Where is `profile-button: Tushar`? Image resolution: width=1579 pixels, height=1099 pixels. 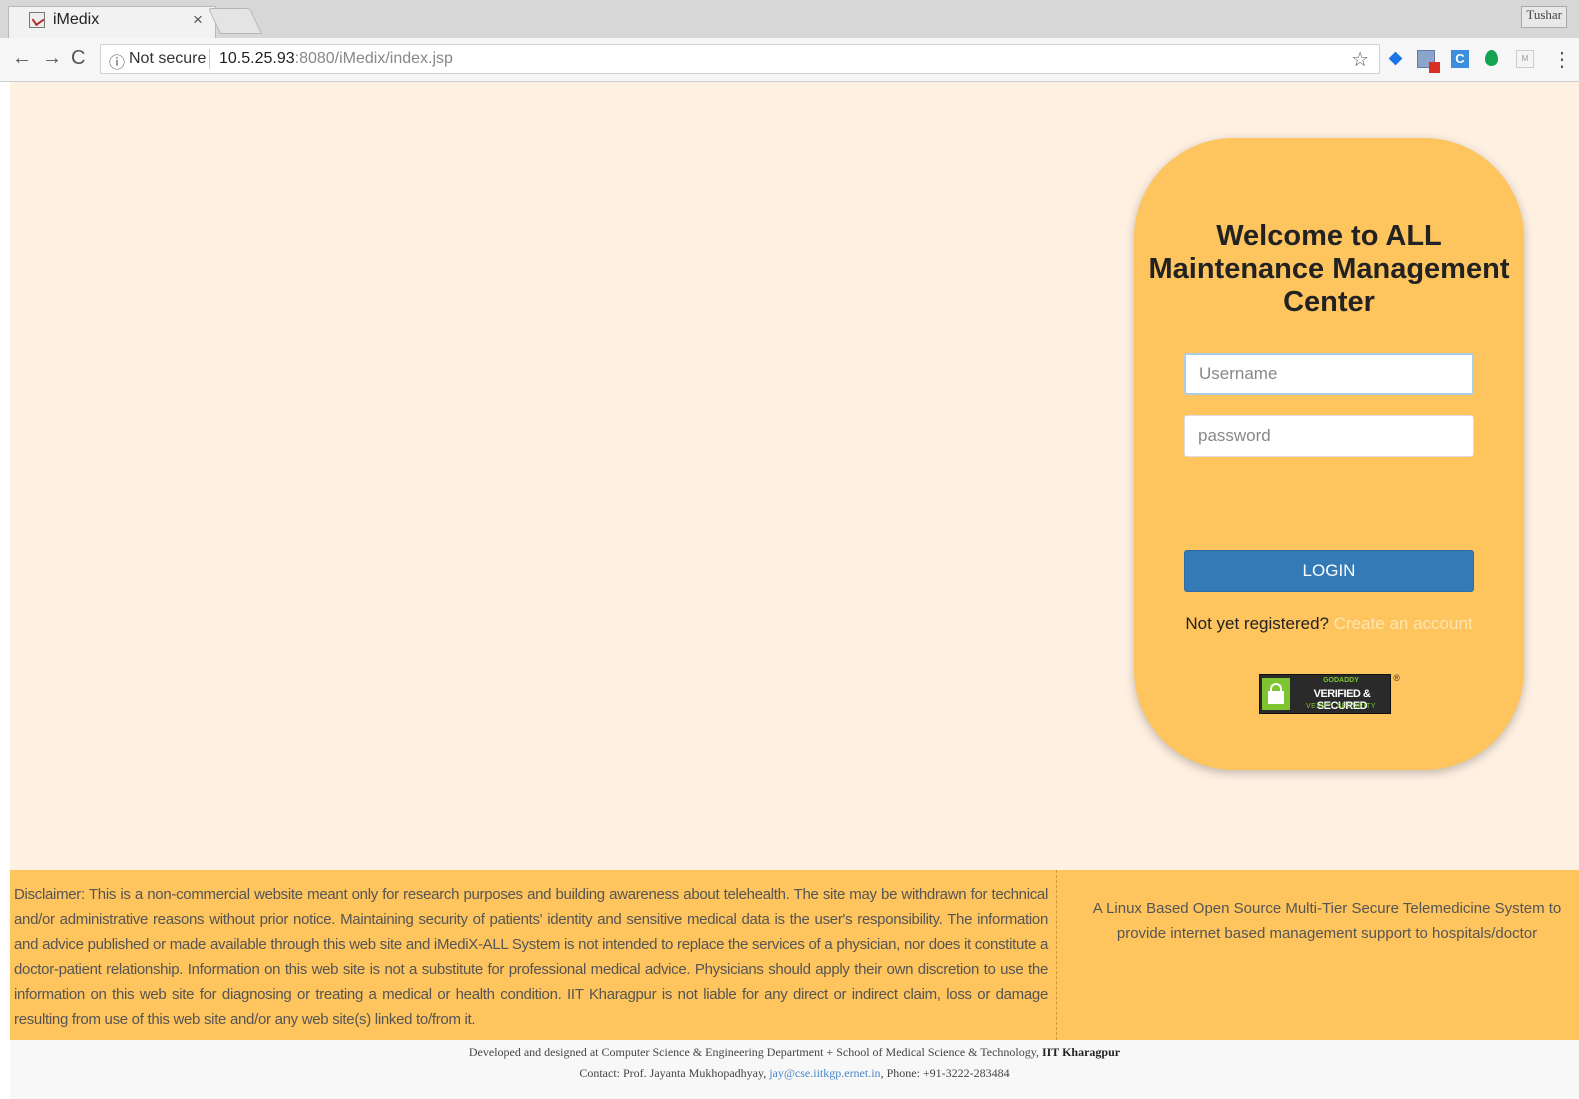
profile-button: Tushar is located at coordinates (1544, 17).